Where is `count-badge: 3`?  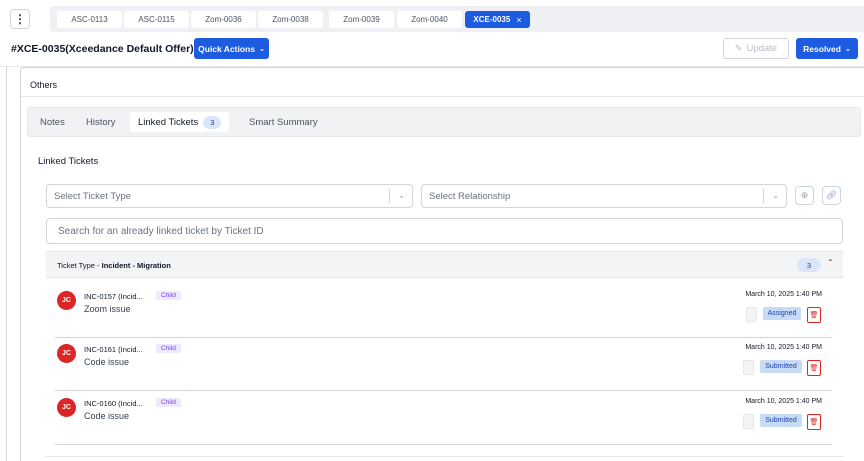 count-badge: 3 is located at coordinates (212, 122).